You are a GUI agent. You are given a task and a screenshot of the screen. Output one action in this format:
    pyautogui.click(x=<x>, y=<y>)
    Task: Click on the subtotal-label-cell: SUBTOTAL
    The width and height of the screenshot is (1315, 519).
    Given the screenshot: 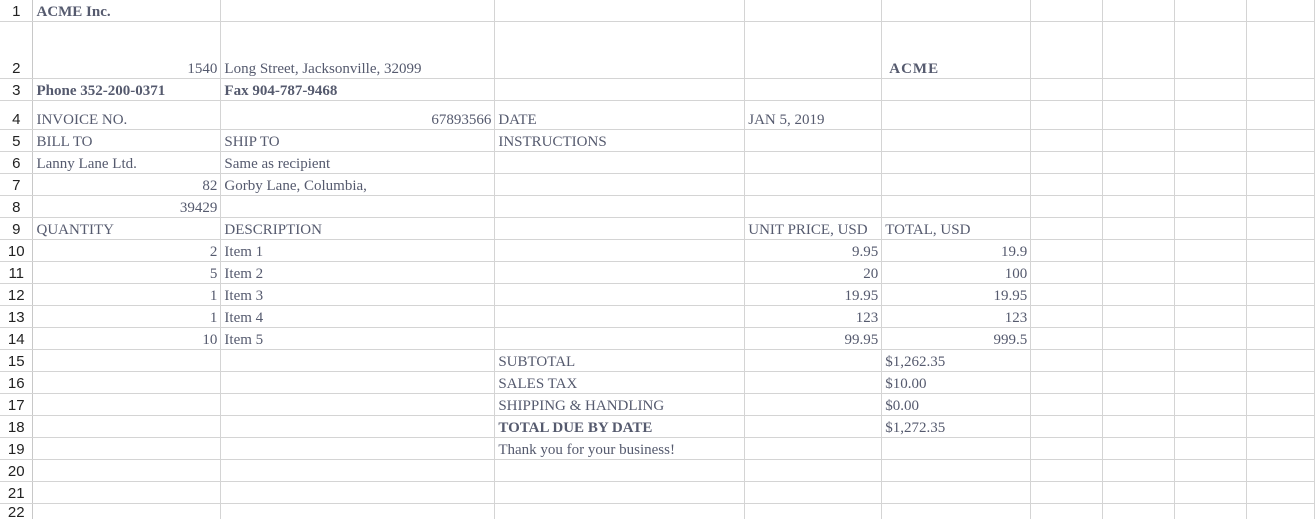 What is the action you would take?
    pyautogui.click(x=620, y=360)
    